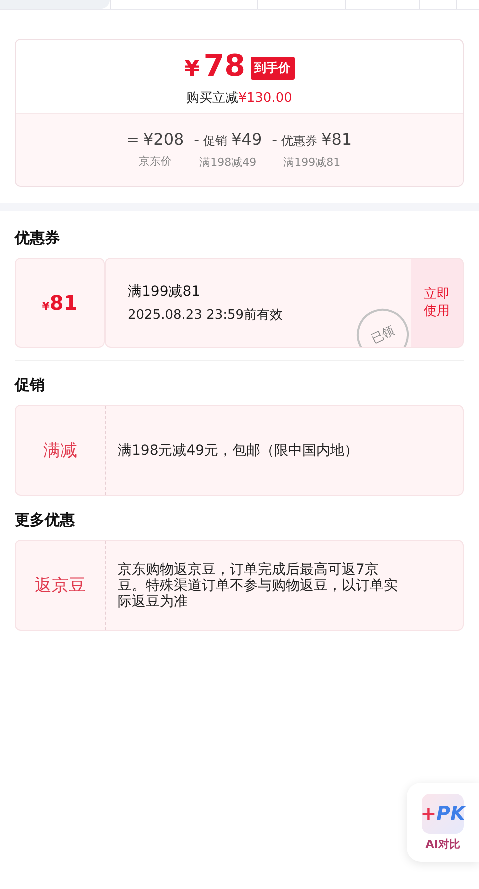 The height and width of the screenshot is (889, 479). Describe the element at coordinates (55, 4) in the screenshot. I see `search-bar` at that location.